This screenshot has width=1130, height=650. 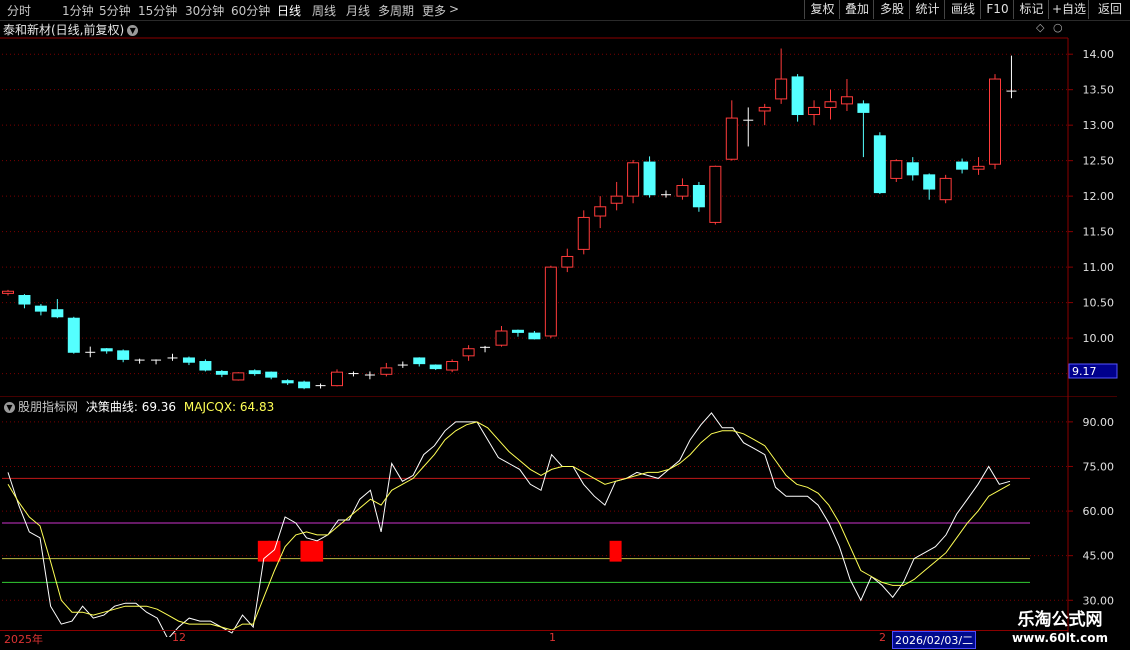 What do you see at coordinates (1099, 303) in the screenshot?
I see `y-tick-label: 10.50` at bounding box center [1099, 303].